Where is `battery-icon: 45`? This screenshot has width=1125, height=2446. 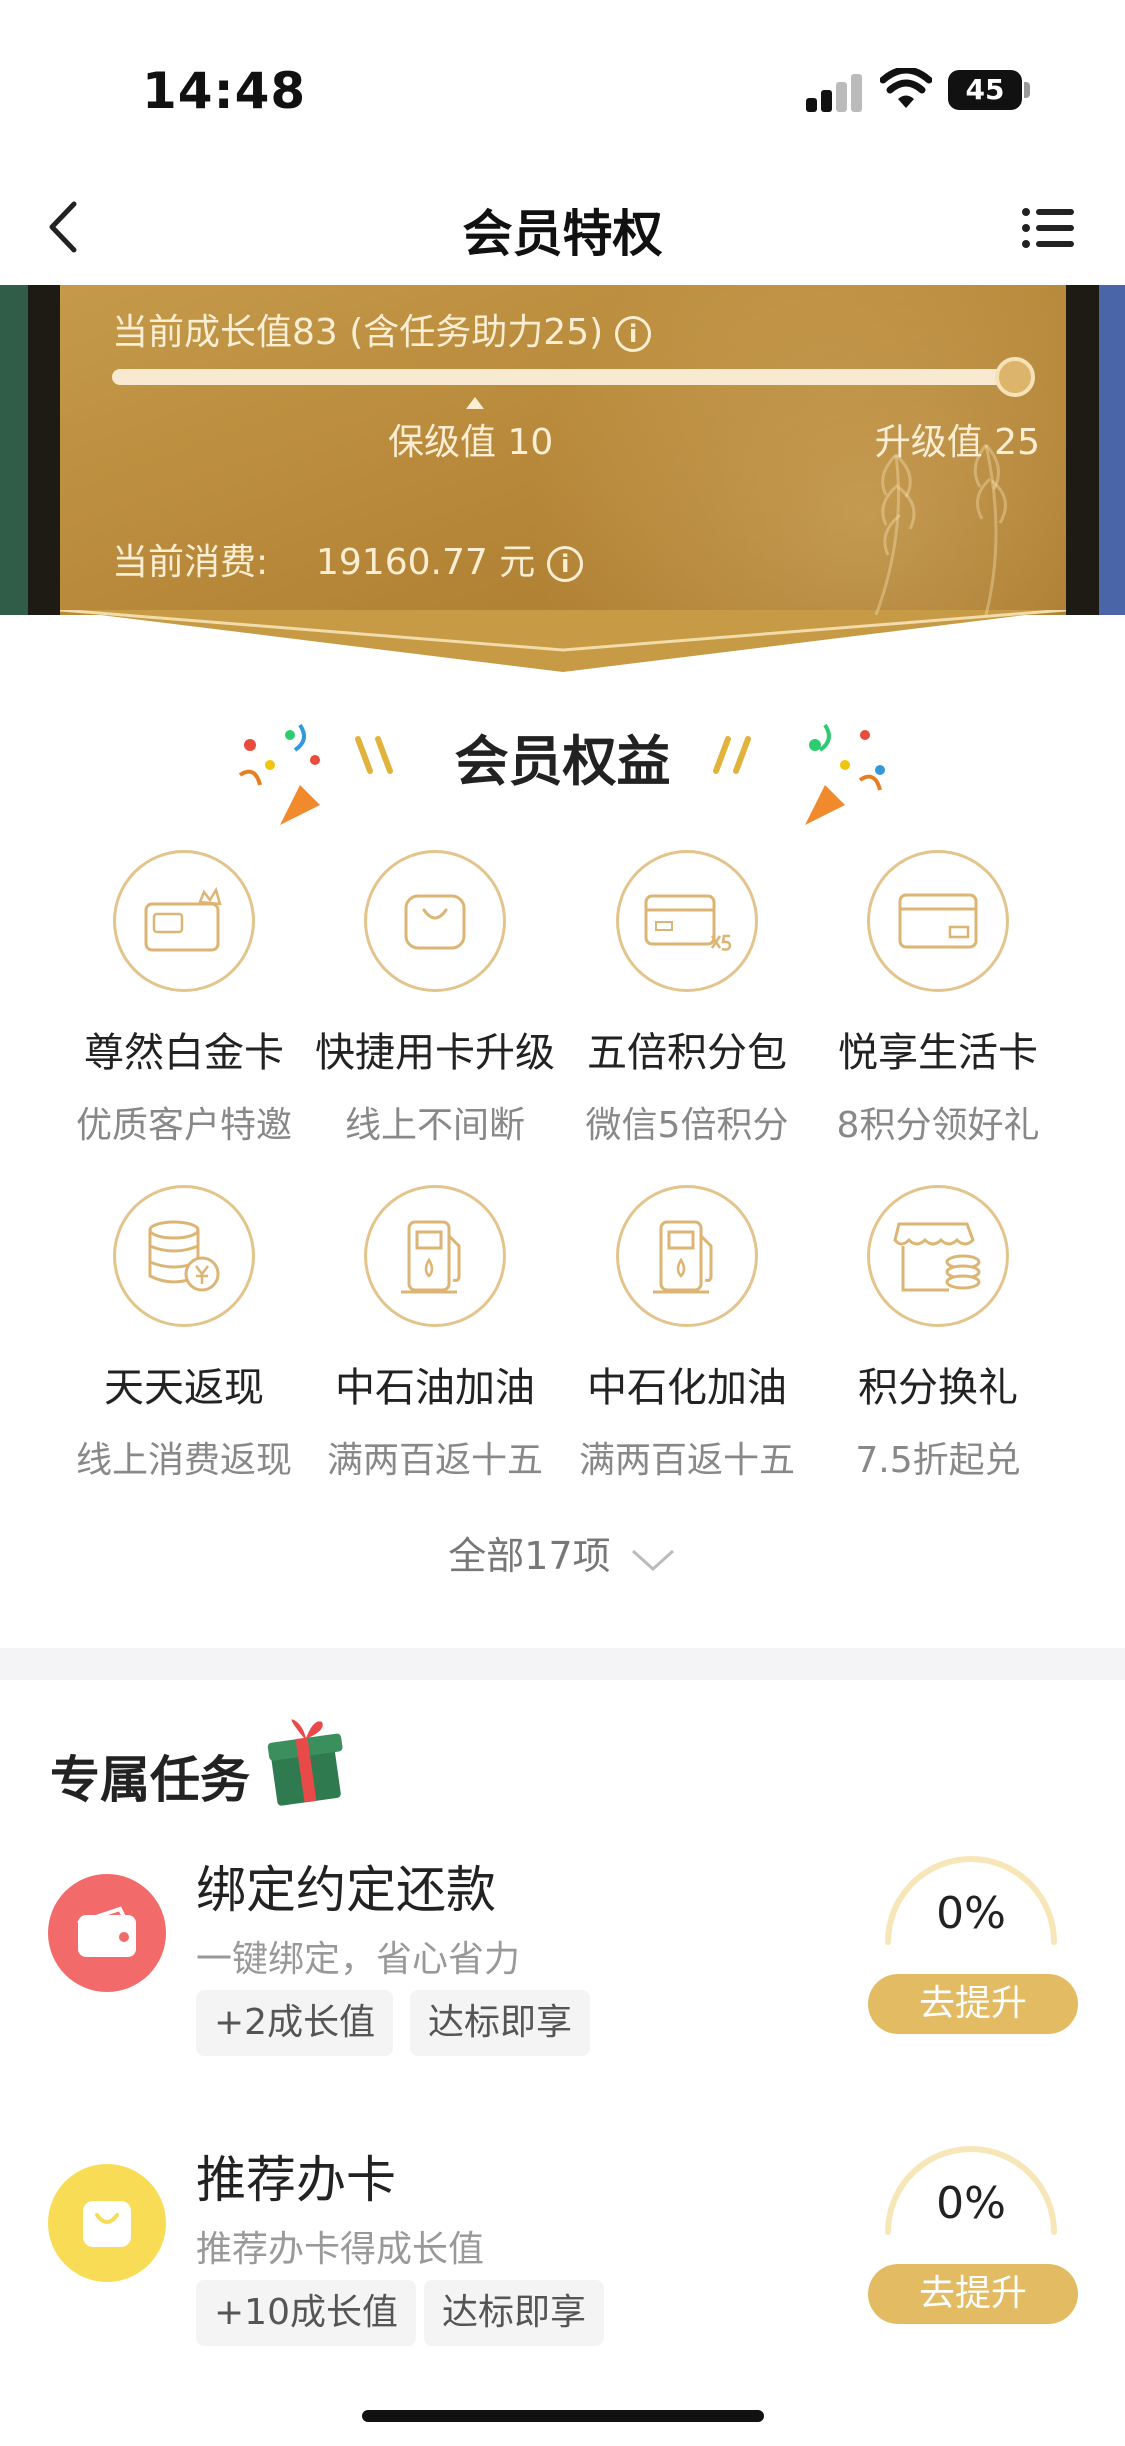
battery-icon: 45 is located at coordinates (985, 90).